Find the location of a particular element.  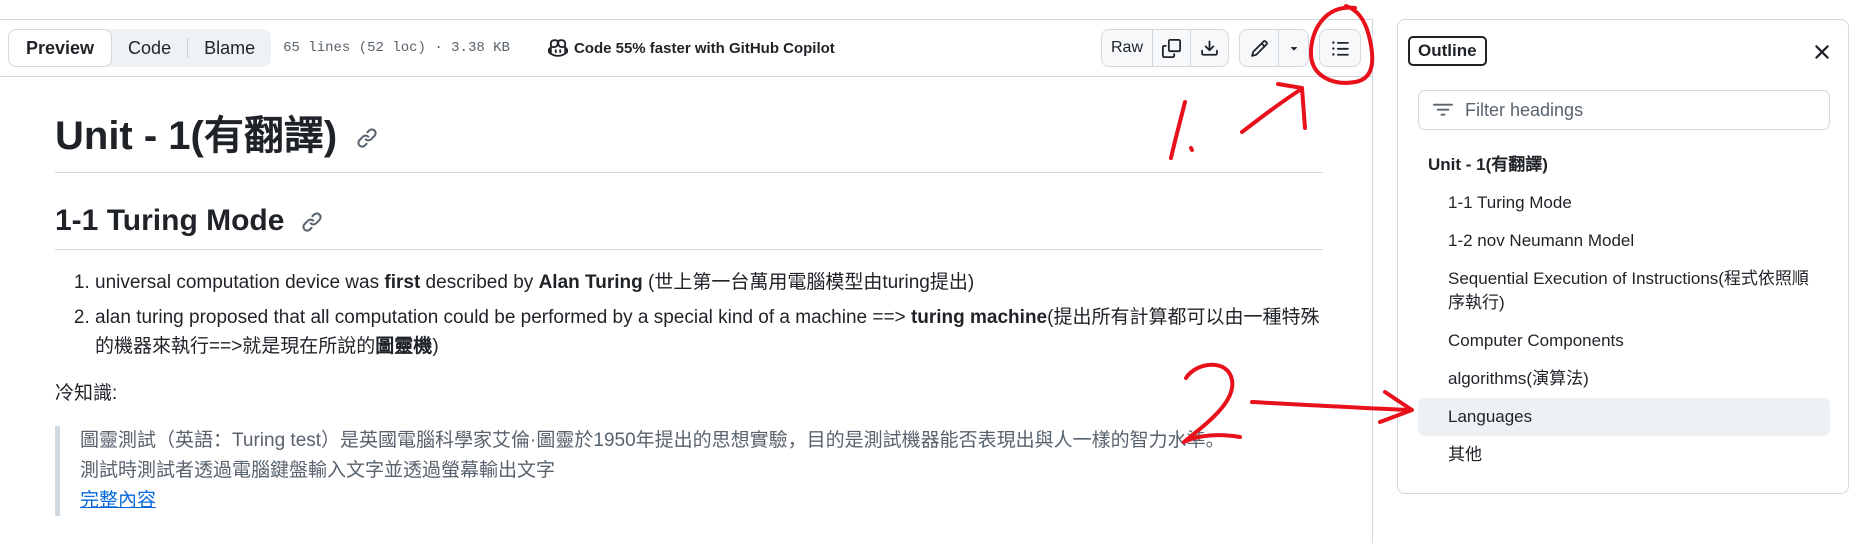

list-item-text: universal computation device was is located at coordinates (240, 282).